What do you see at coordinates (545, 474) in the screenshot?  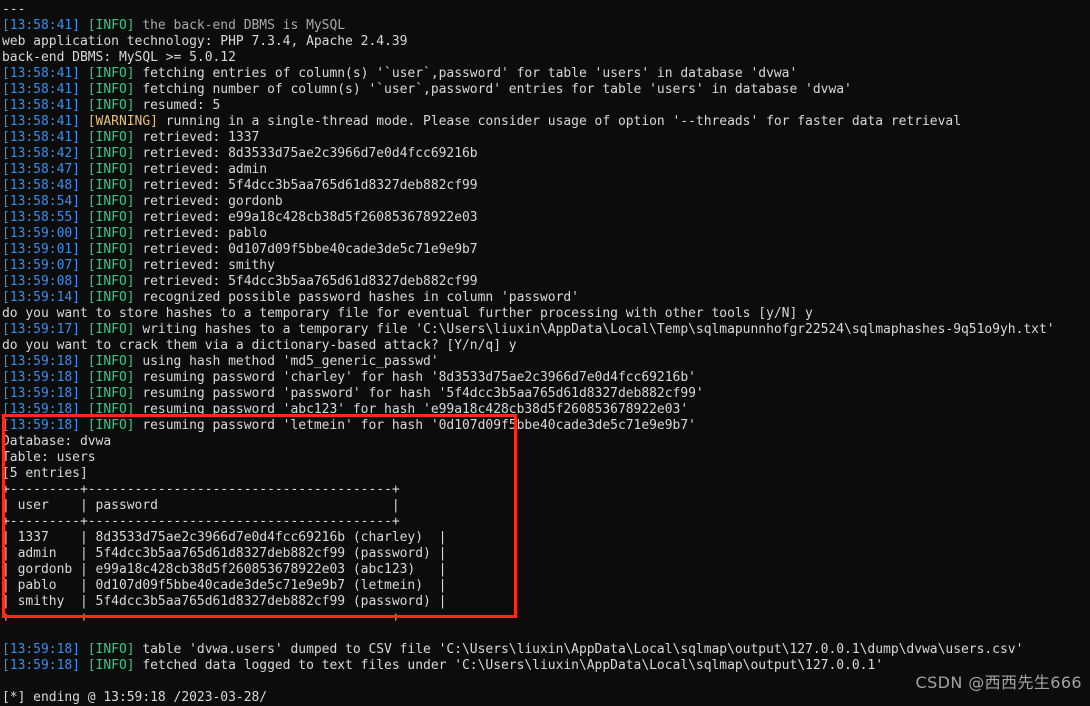 I see `console-line: [5 entries]` at bounding box center [545, 474].